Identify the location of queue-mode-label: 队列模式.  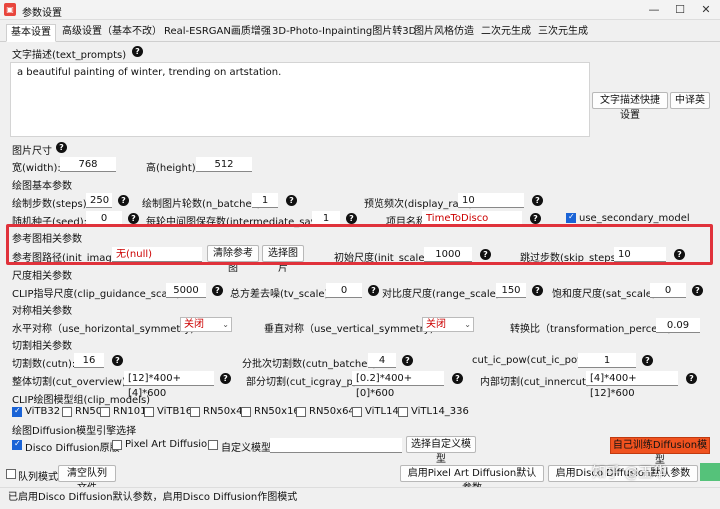
(38, 477).